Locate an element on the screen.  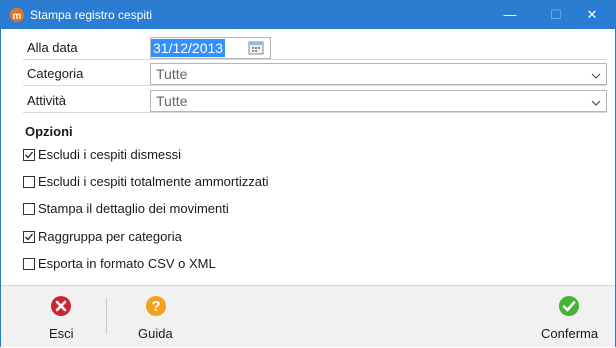
window-title: Stampa registro cespiti is located at coordinates (91, 15).